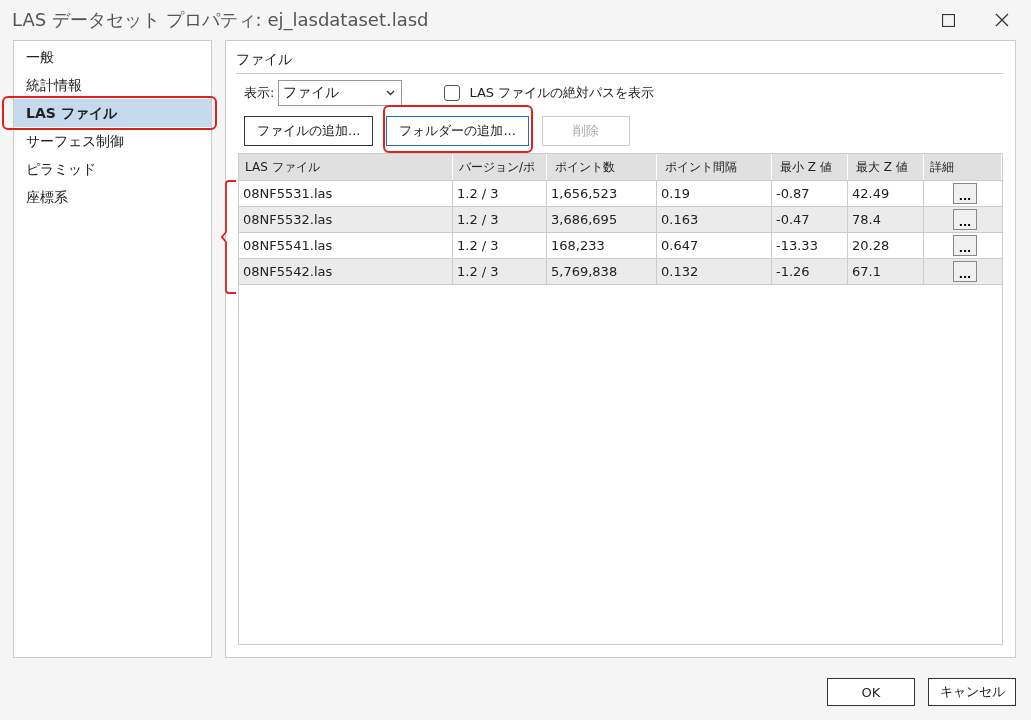 The image size is (1031, 720). Describe the element at coordinates (391, 93) in the screenshot. I see `caret-icon` at that location.